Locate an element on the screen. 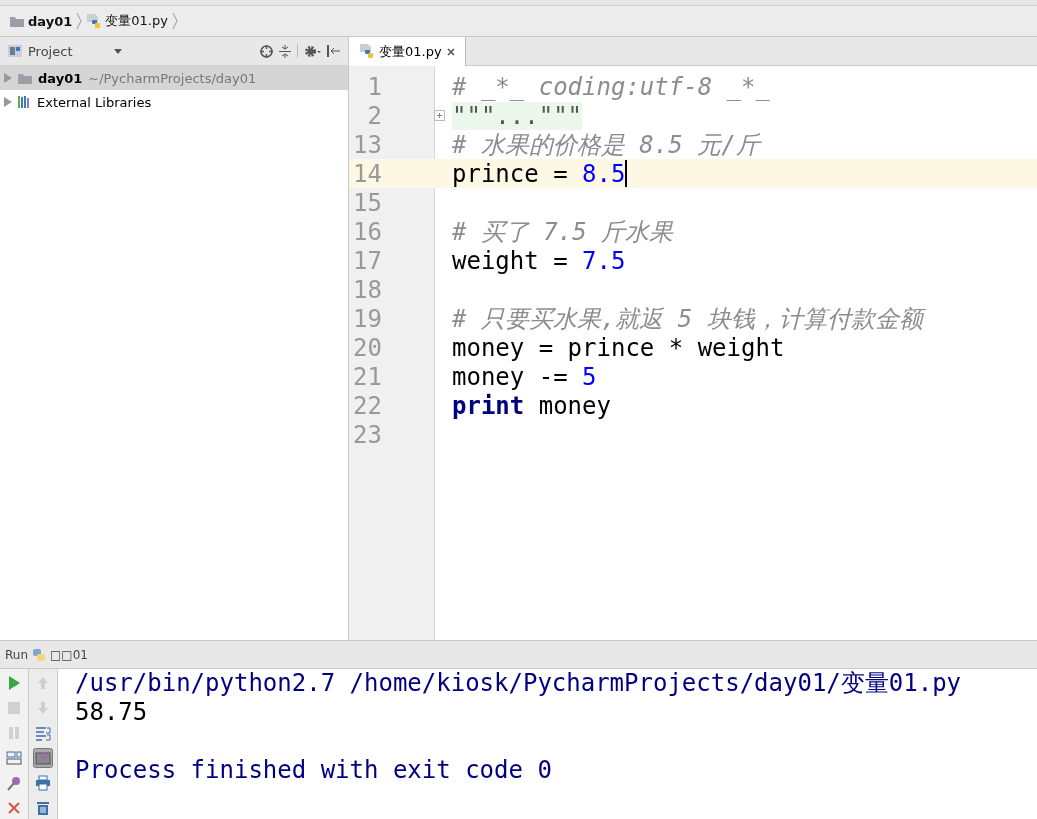  code-line: weight = 7.5 is located at coordinates (539, 260).